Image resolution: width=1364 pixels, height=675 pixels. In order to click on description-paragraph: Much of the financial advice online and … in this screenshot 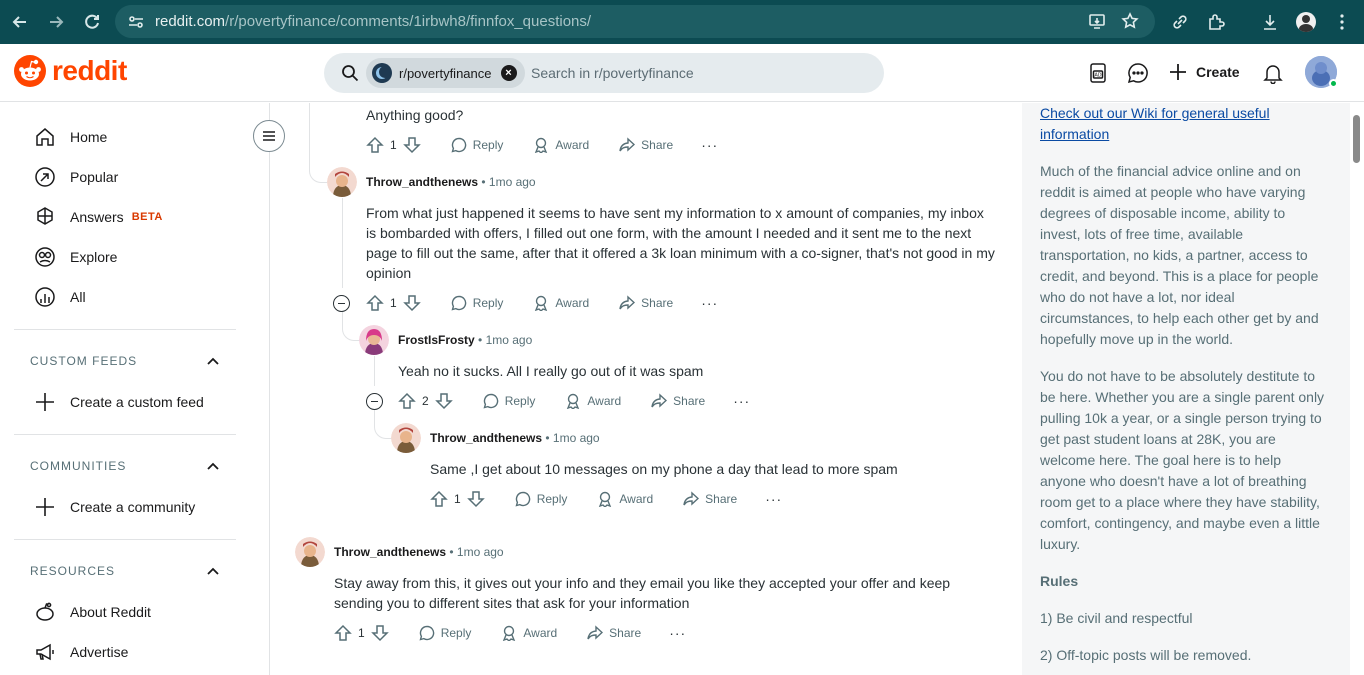, I will do `click(1179, 255)`.